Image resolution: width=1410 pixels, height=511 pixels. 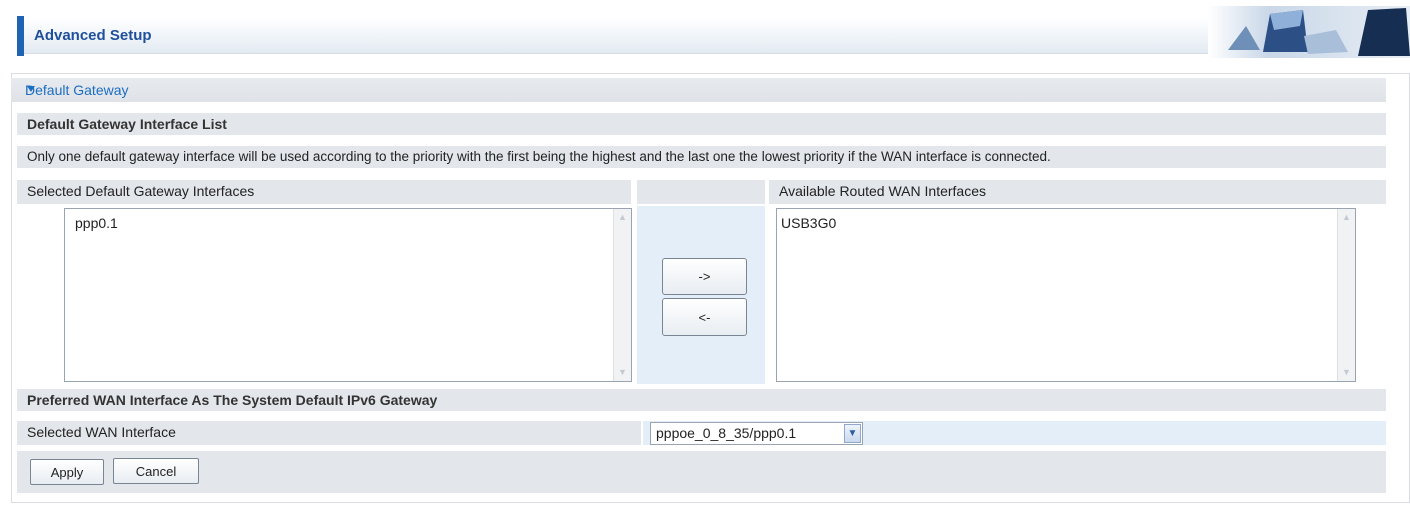 I want to click on move-left-button: <-, so click(x=704, y=317).